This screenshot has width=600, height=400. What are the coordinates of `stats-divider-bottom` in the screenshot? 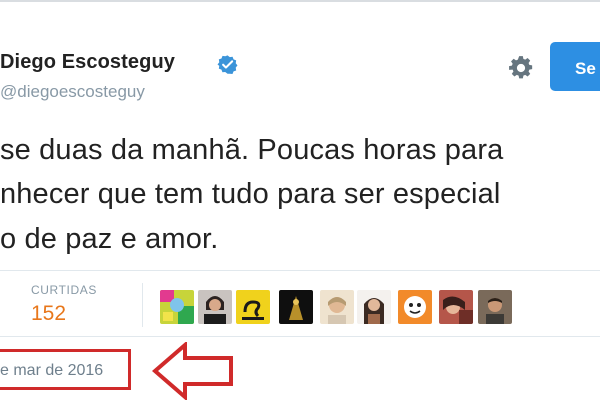 It's located at (300, 336).